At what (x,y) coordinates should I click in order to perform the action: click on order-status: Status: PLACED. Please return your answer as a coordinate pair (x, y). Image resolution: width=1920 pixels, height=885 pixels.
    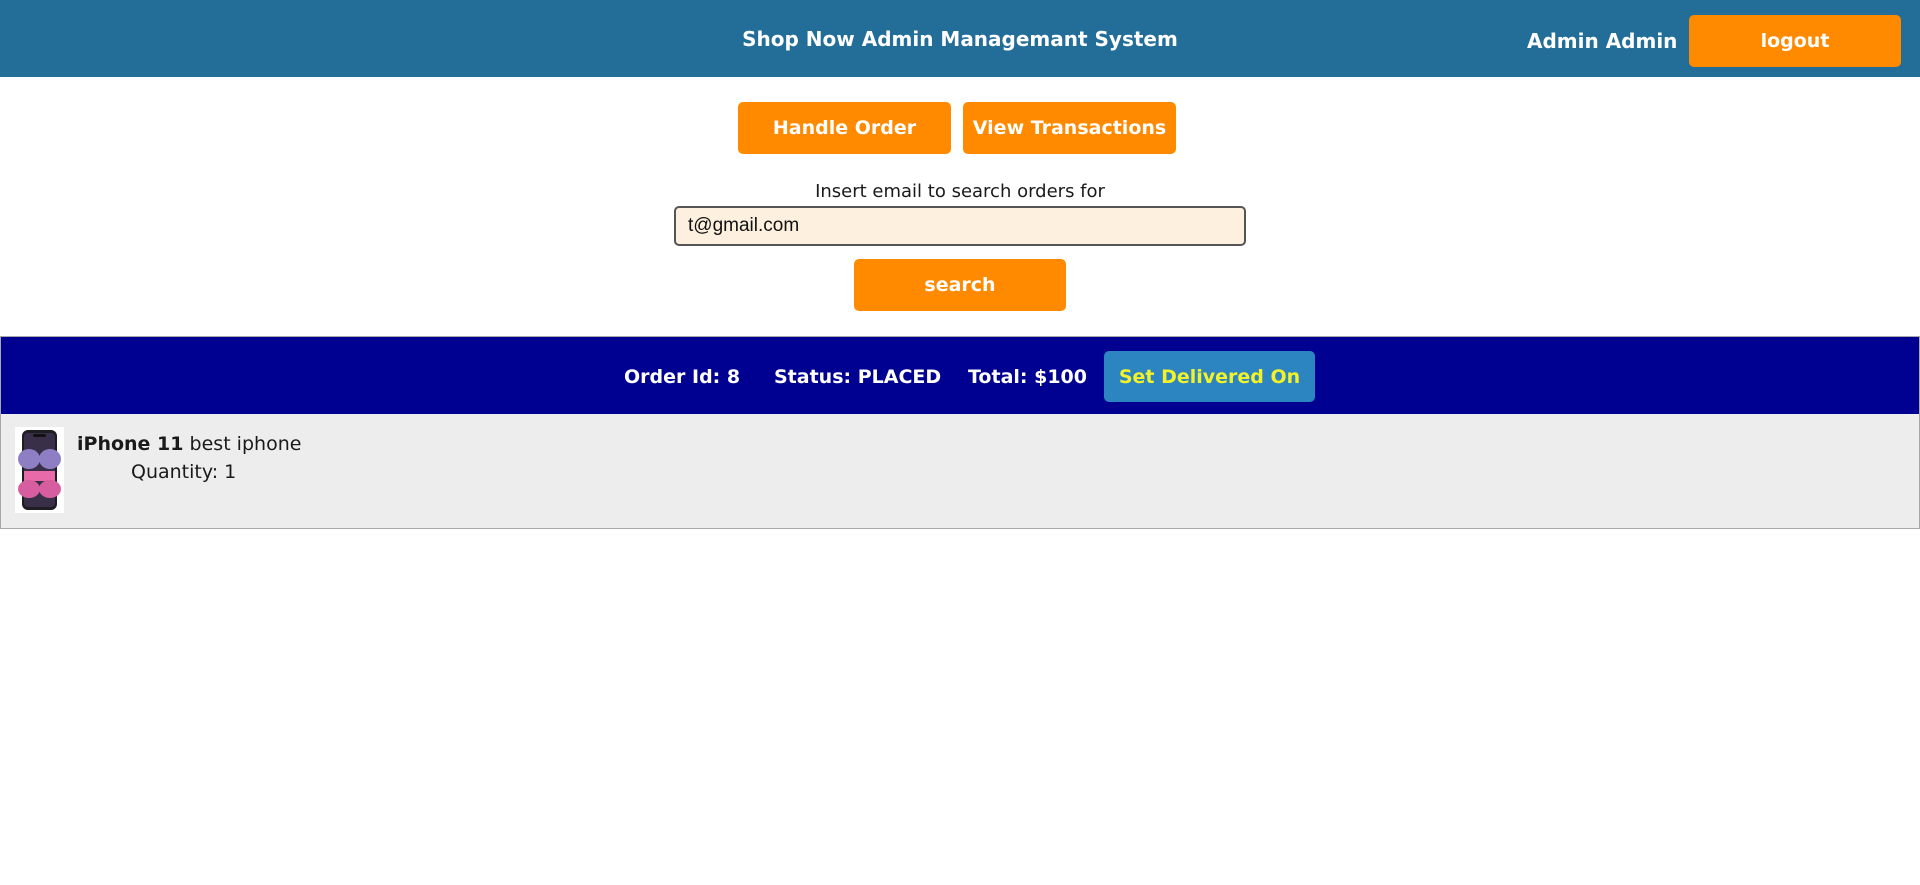
    Looking at the image, I should click on (858, 377).